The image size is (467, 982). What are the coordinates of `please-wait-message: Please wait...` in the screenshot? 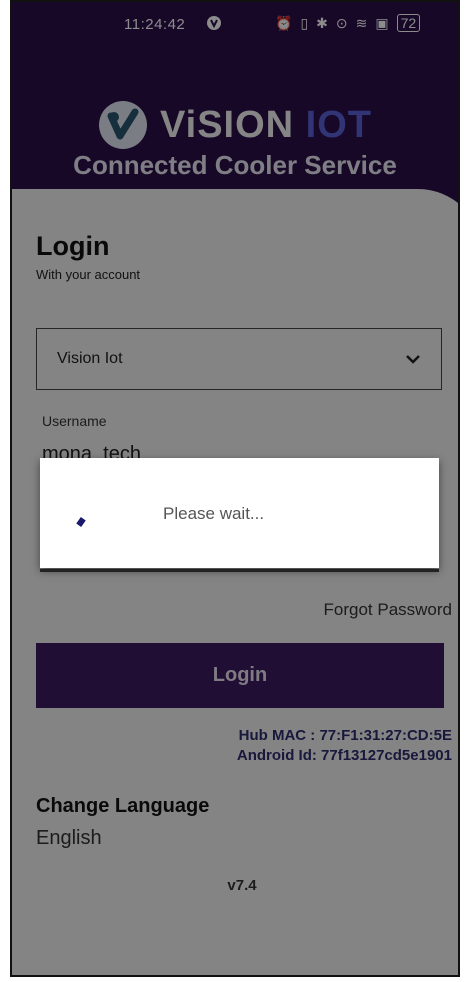 It's located at (214, 513).